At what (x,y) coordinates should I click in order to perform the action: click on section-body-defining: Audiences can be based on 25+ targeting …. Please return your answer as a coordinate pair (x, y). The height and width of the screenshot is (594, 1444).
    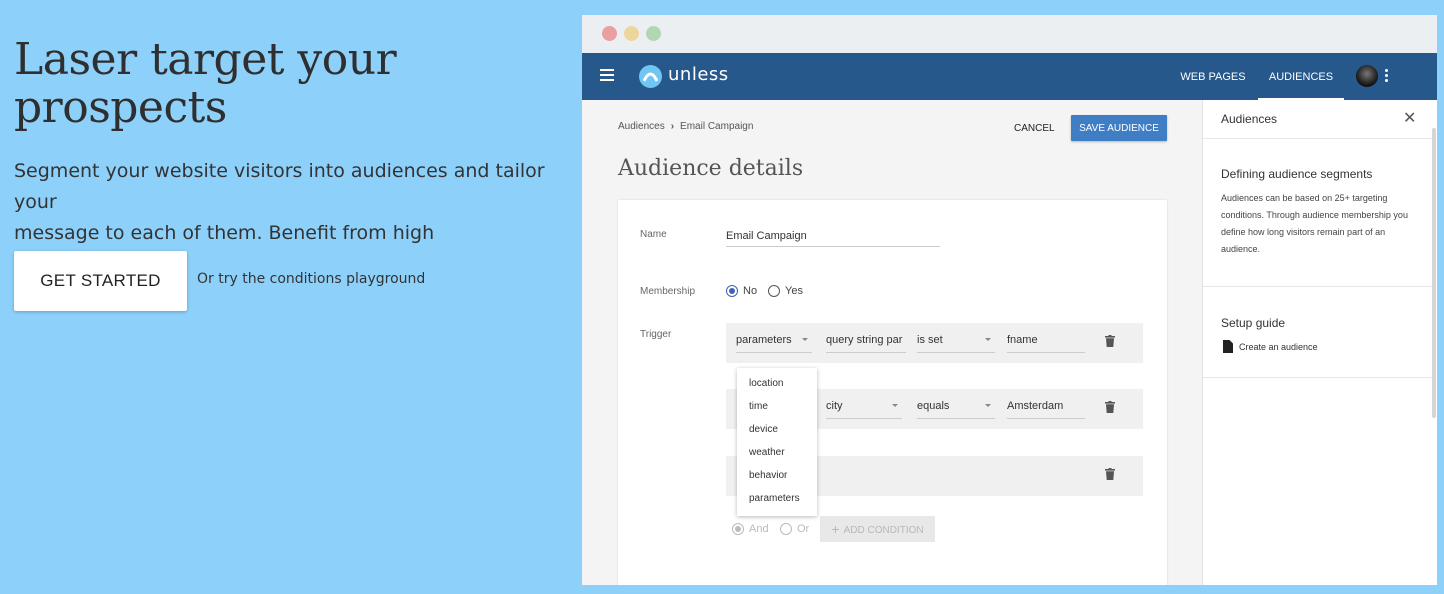
    Looking at the image, I should click on (1314, 223).